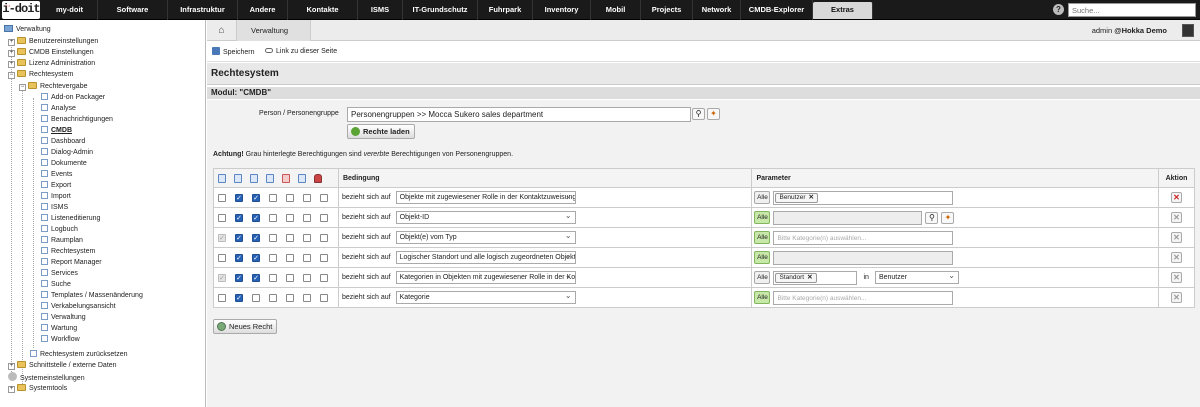 This screenshot has width=1200, height=407. Describe the element at coordinates (263, 10) in the screenshot. I see `nav-item-andere: Andere` at that location.